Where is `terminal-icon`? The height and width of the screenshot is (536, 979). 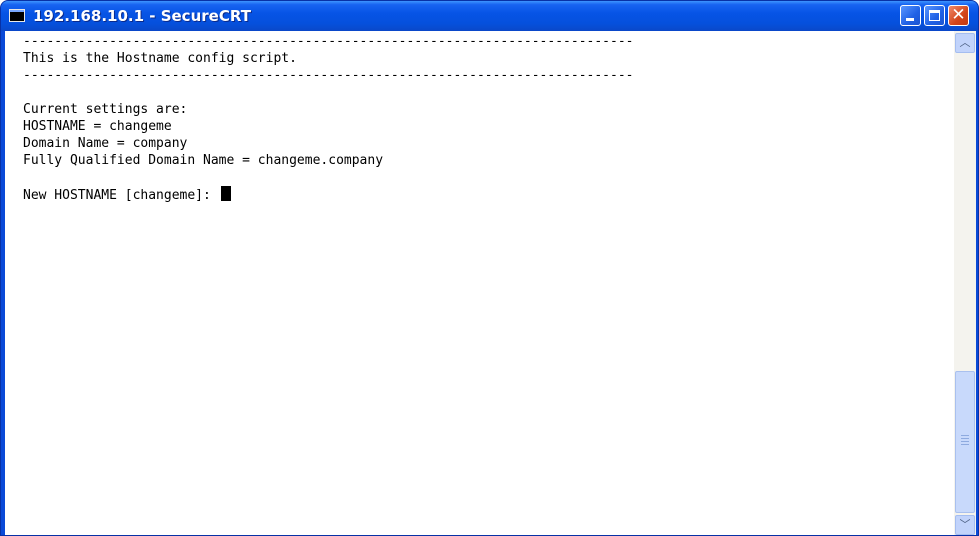
terminal-icon is located at coordinates (17, 15).